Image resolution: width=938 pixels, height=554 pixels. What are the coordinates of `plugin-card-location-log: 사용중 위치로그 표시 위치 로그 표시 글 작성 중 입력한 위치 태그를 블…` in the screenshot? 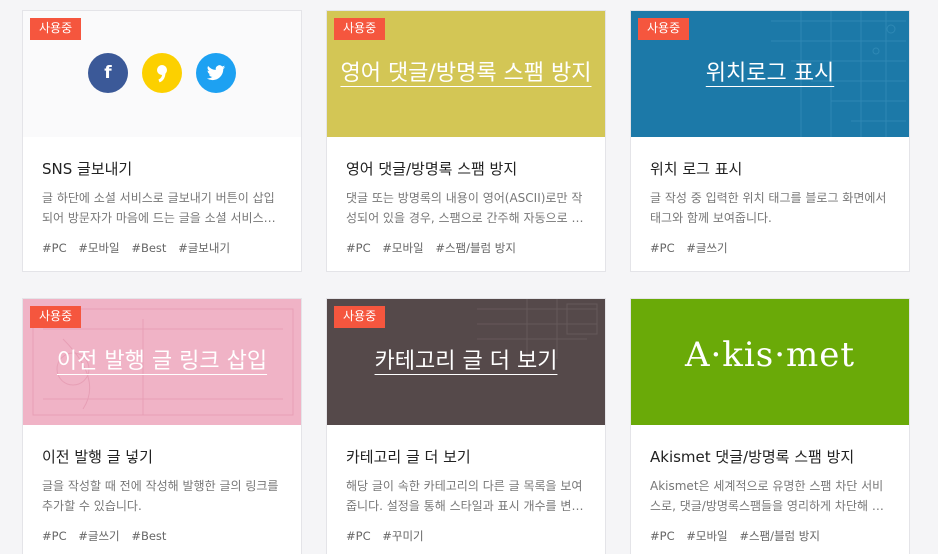 It's located at (770, 141).